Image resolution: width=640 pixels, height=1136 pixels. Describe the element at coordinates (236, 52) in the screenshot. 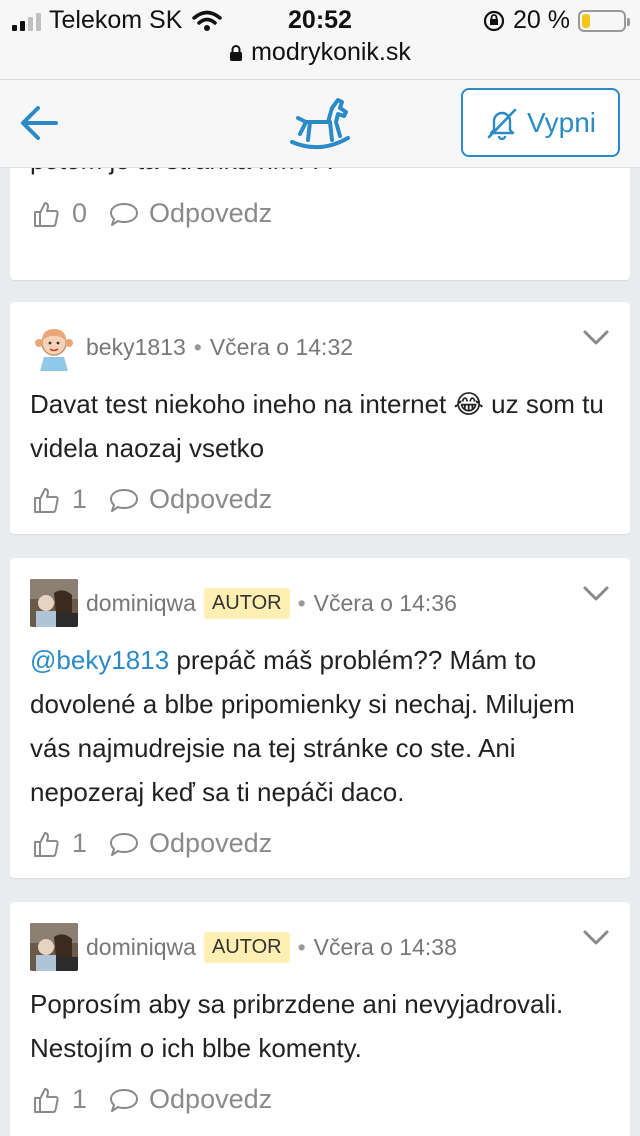

I see `lock-icon` at that location.